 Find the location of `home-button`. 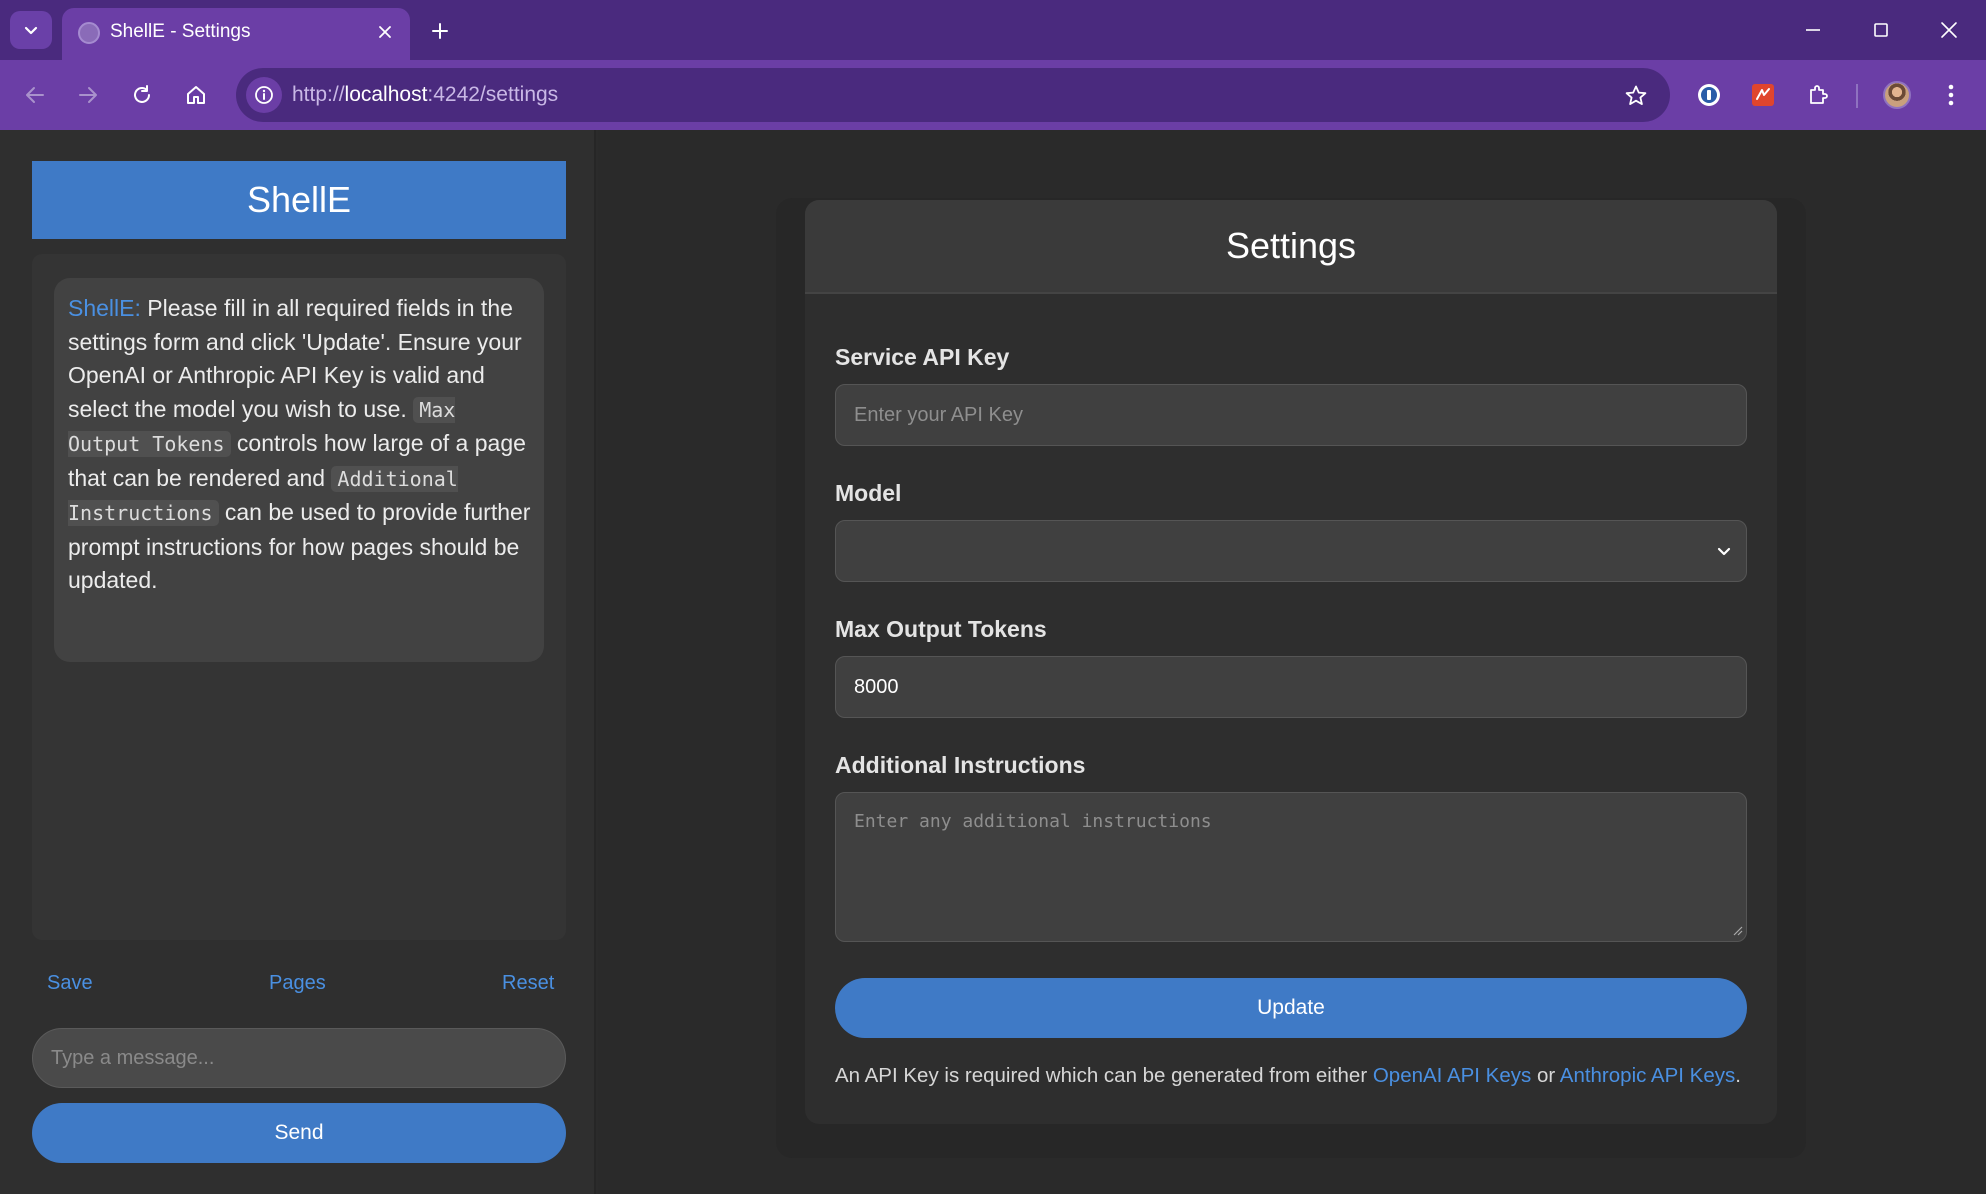

home-button is located at coordinates (196, 95).